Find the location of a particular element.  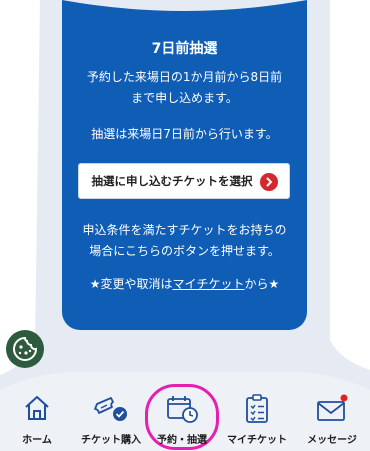

chevron-right-icon is located at coordinates (269, 182).